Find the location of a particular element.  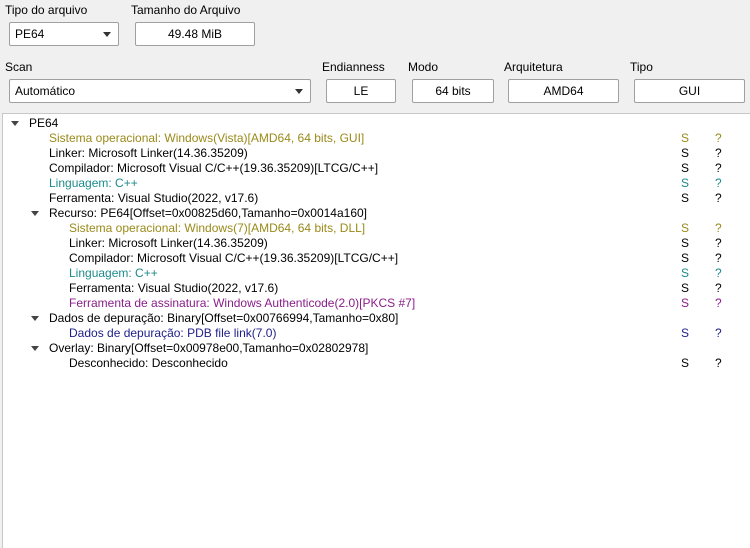

tree-node: PE64 is located at coordinates (376, 123).